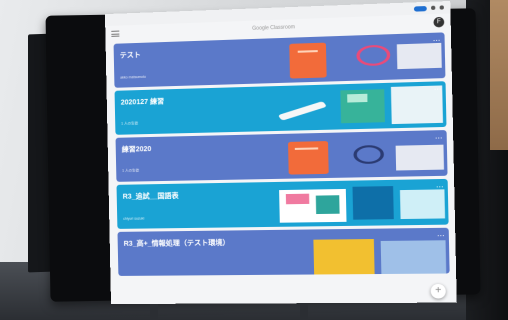 Image resolution: width=508 pixels, height=320 pixels. I want to click on menu-icon, so click(115, 34).